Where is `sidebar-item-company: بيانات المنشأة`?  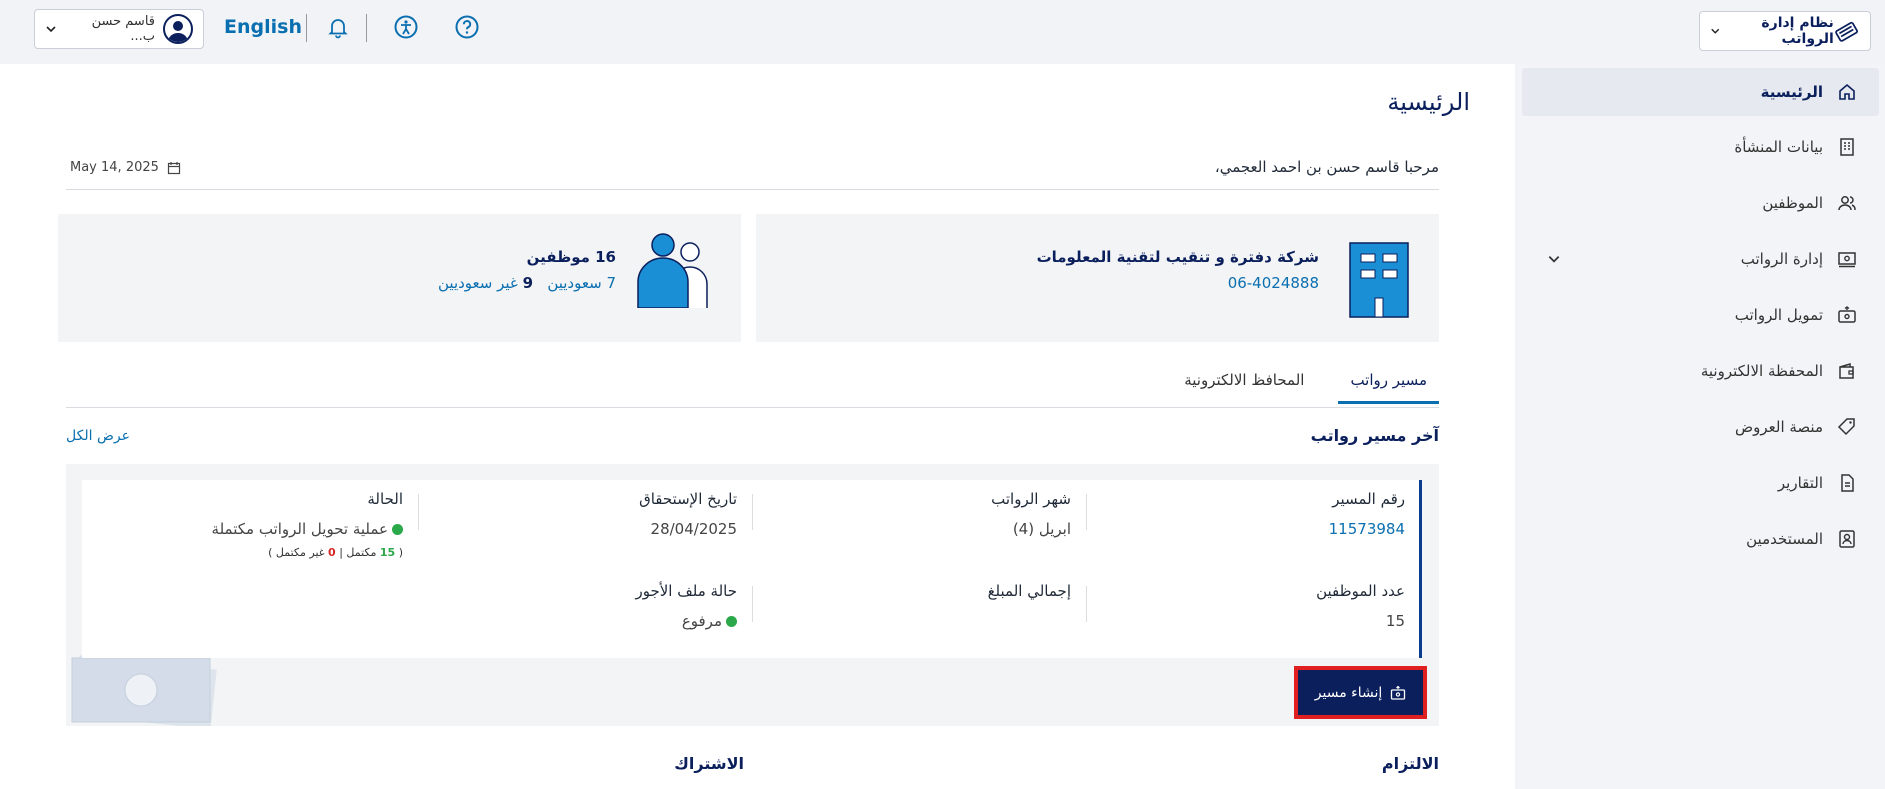 sidebar-item-company: بيانات المنشأة is located at coordinates (1700, 147).